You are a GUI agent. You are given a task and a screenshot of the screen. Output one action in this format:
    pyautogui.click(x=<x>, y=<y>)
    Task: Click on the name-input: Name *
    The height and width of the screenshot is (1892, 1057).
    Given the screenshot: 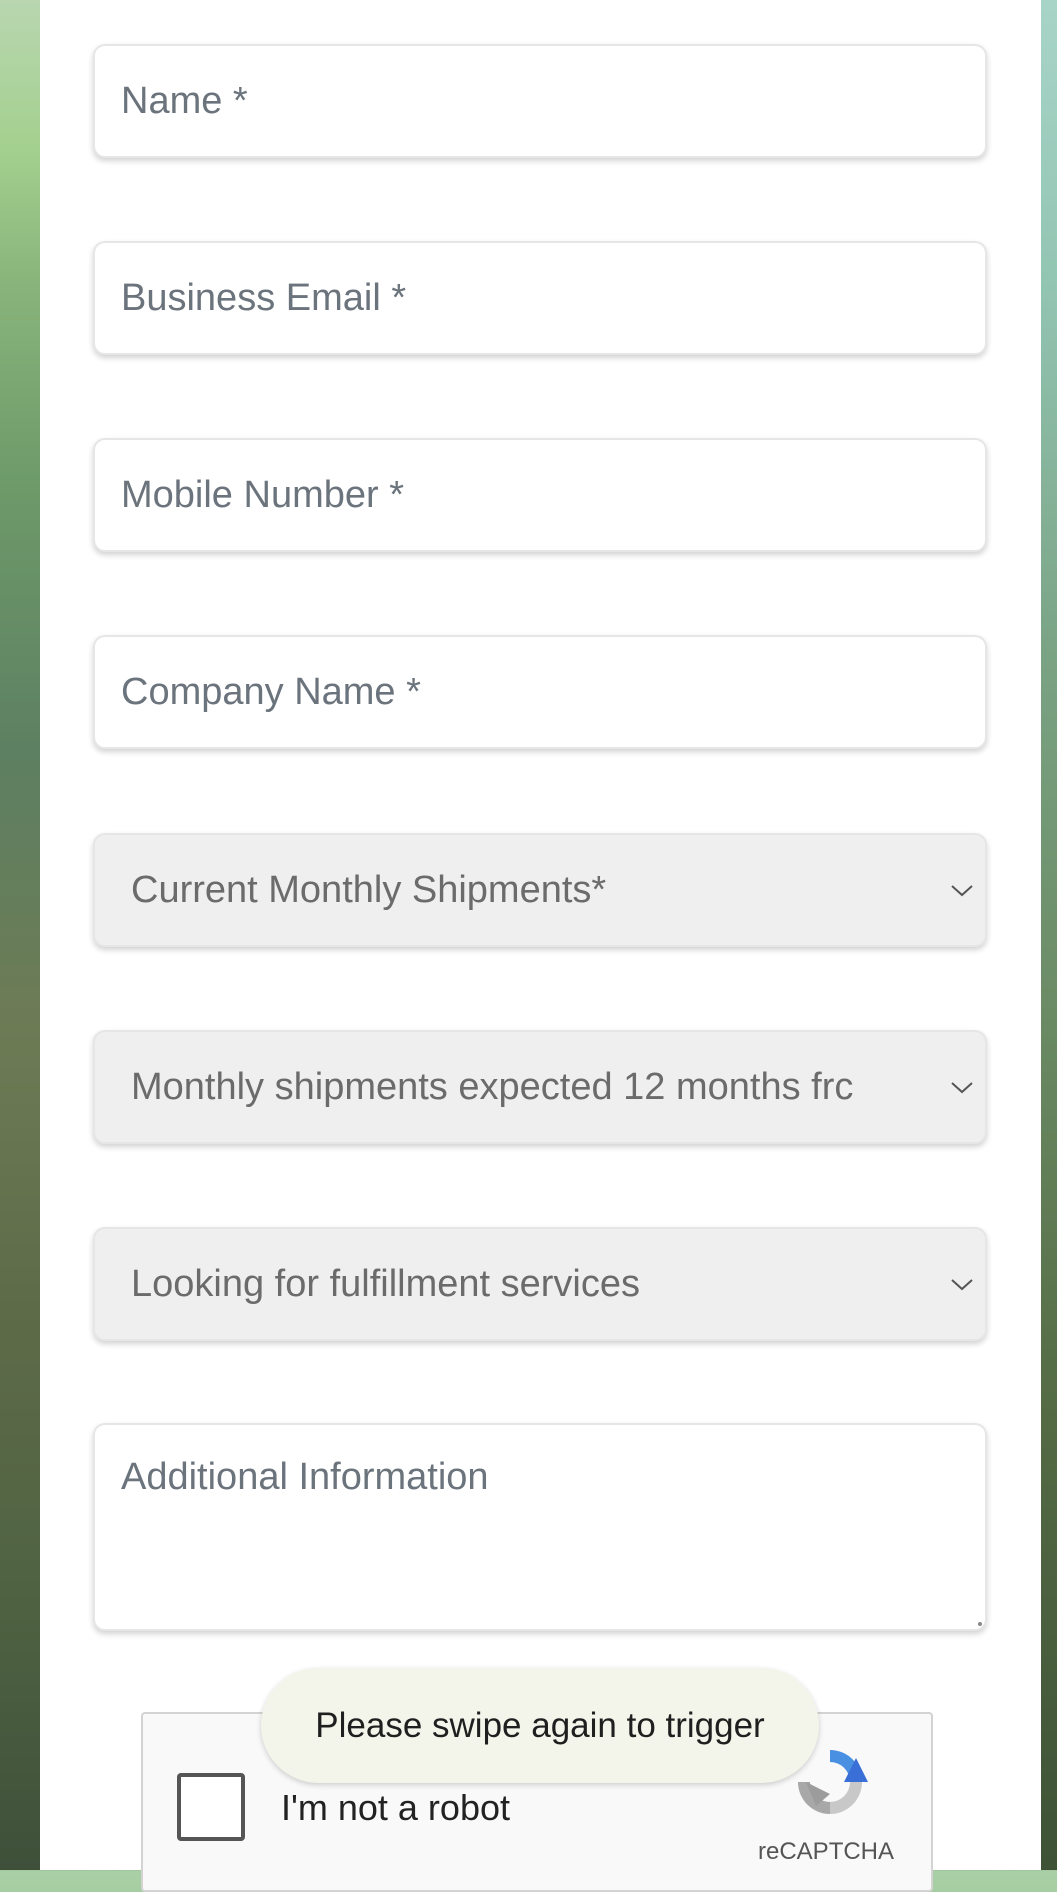 What is the action you would take?
    pyautogui.click(x=540, y=101)
    